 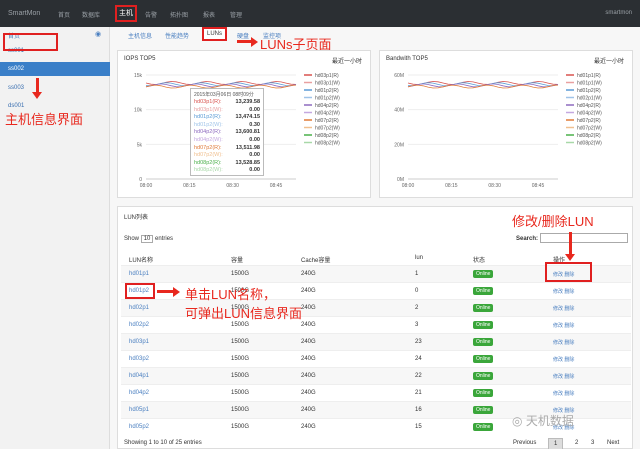 What do you see at coordinates (568, 443) in the screenshot?
I see `pagination: Previous 1 2 3 Next` at bounding box center [568, 443].